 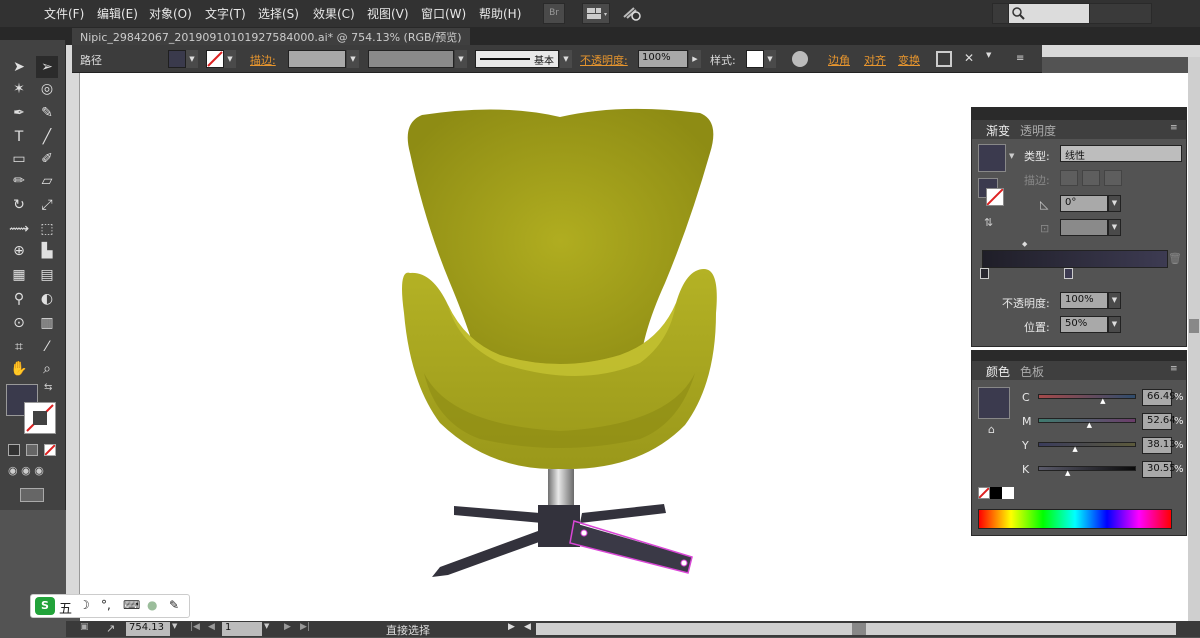 What do you see at coordinates (19, 137) in the screenshot?
I see `type-tool-icon: T` at bounding box center [19, 137].